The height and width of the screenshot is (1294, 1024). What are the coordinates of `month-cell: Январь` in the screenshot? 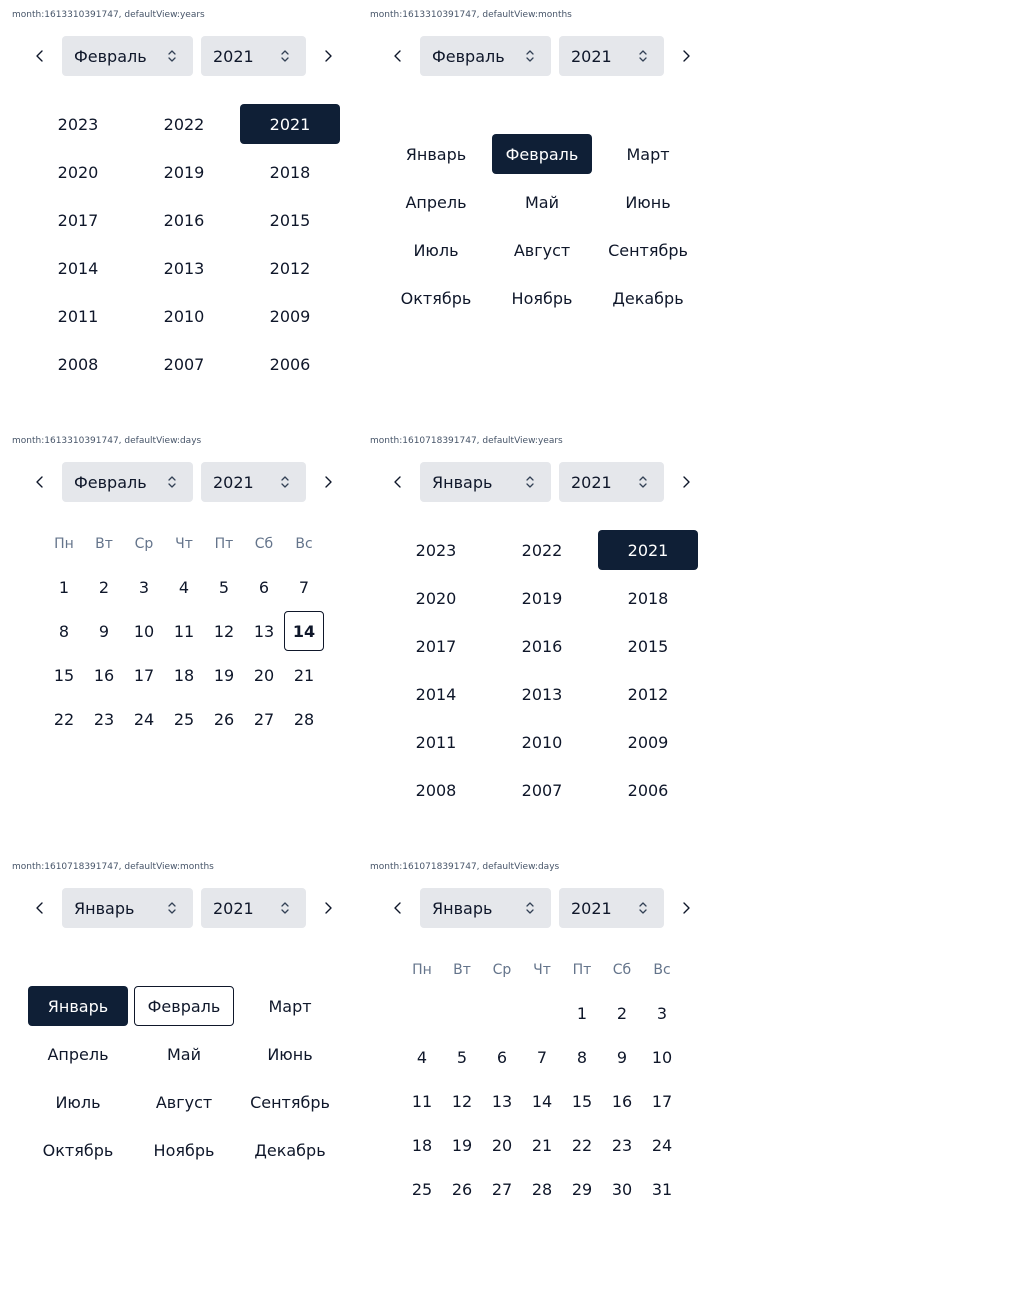 It's located at (78, 1006).